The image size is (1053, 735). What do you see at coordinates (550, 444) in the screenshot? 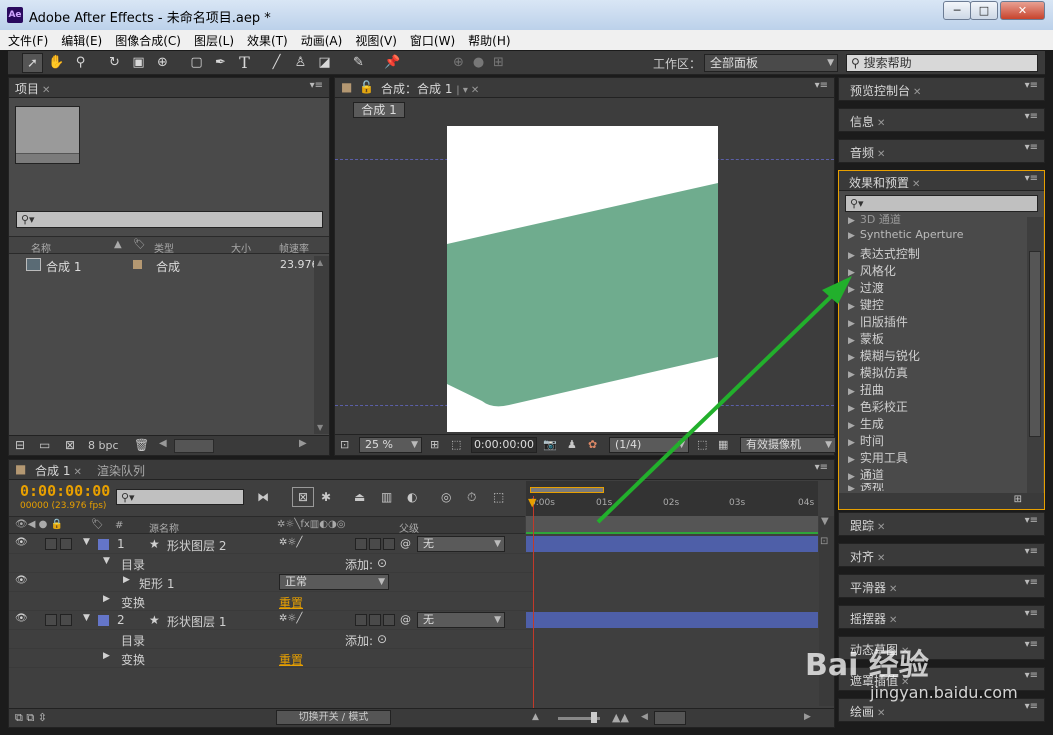
I see `snapshot-icon: 📷` at bounding box center [550, 444].